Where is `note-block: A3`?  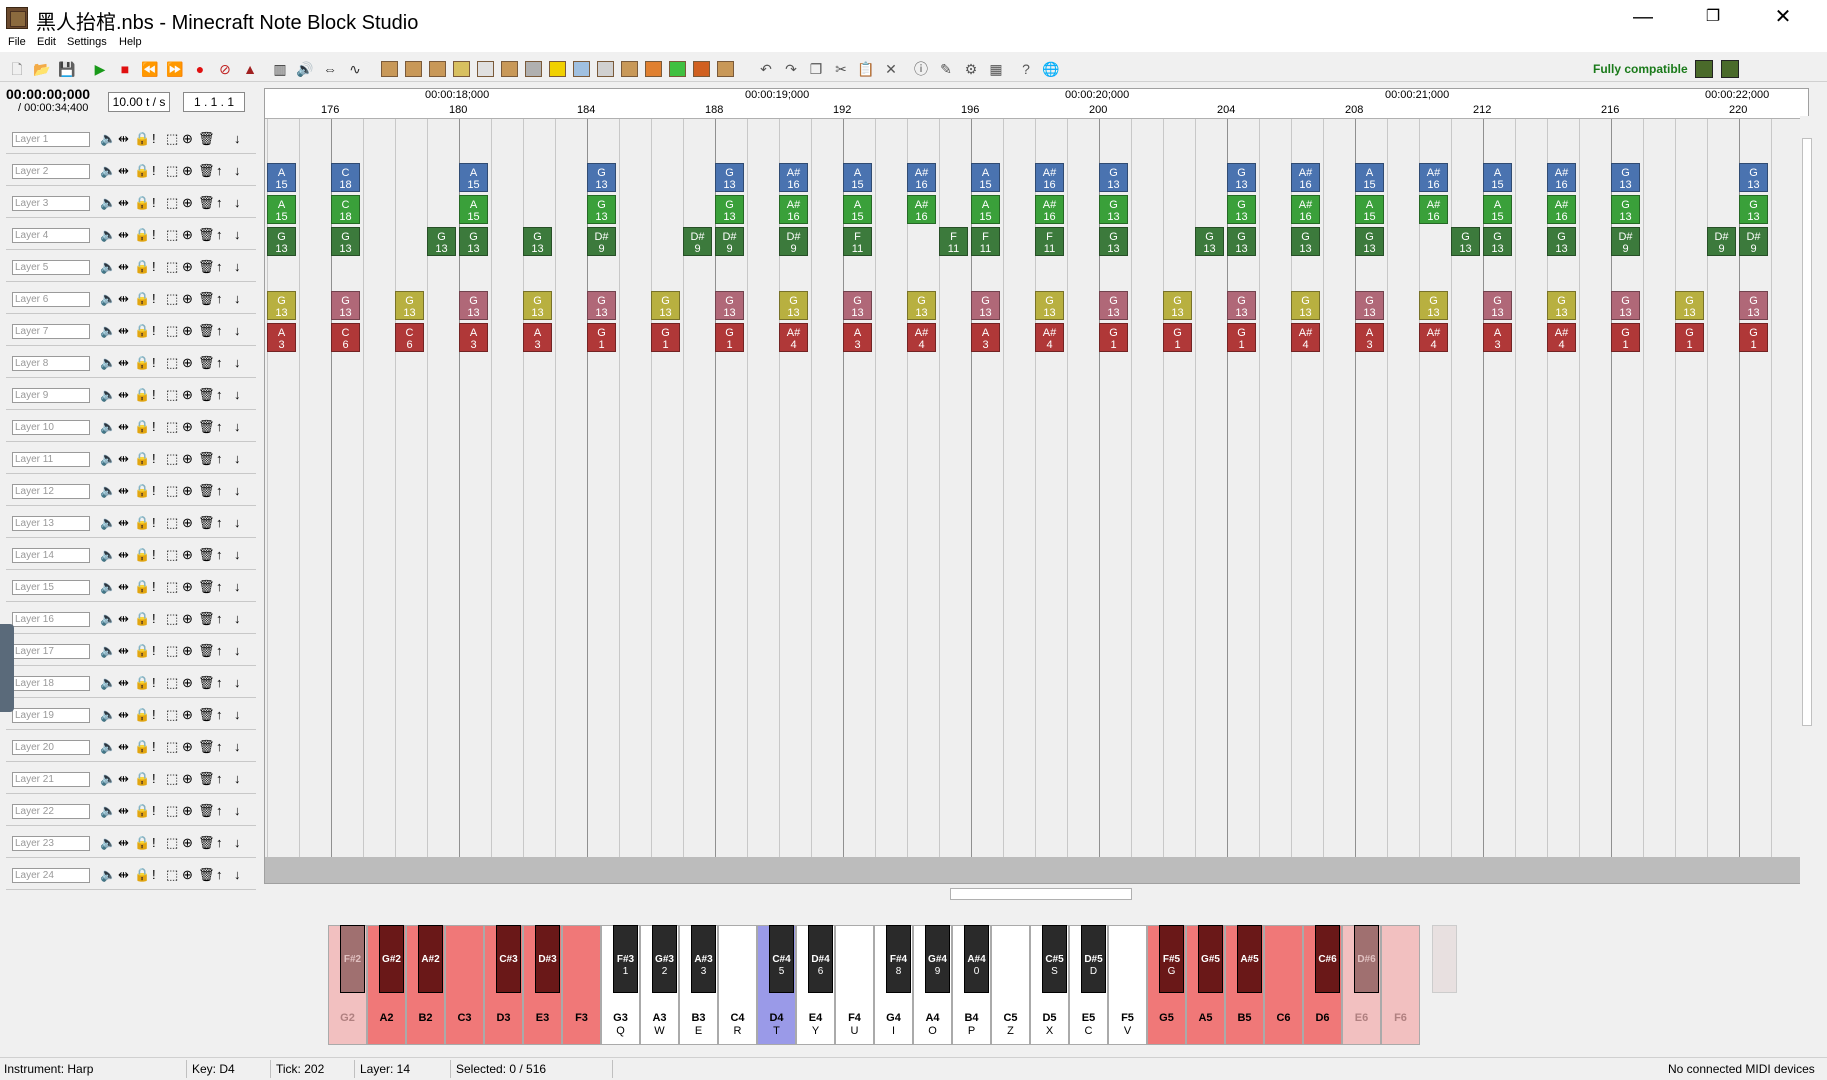 note-block: A3 is located at coordinates (473, 337).